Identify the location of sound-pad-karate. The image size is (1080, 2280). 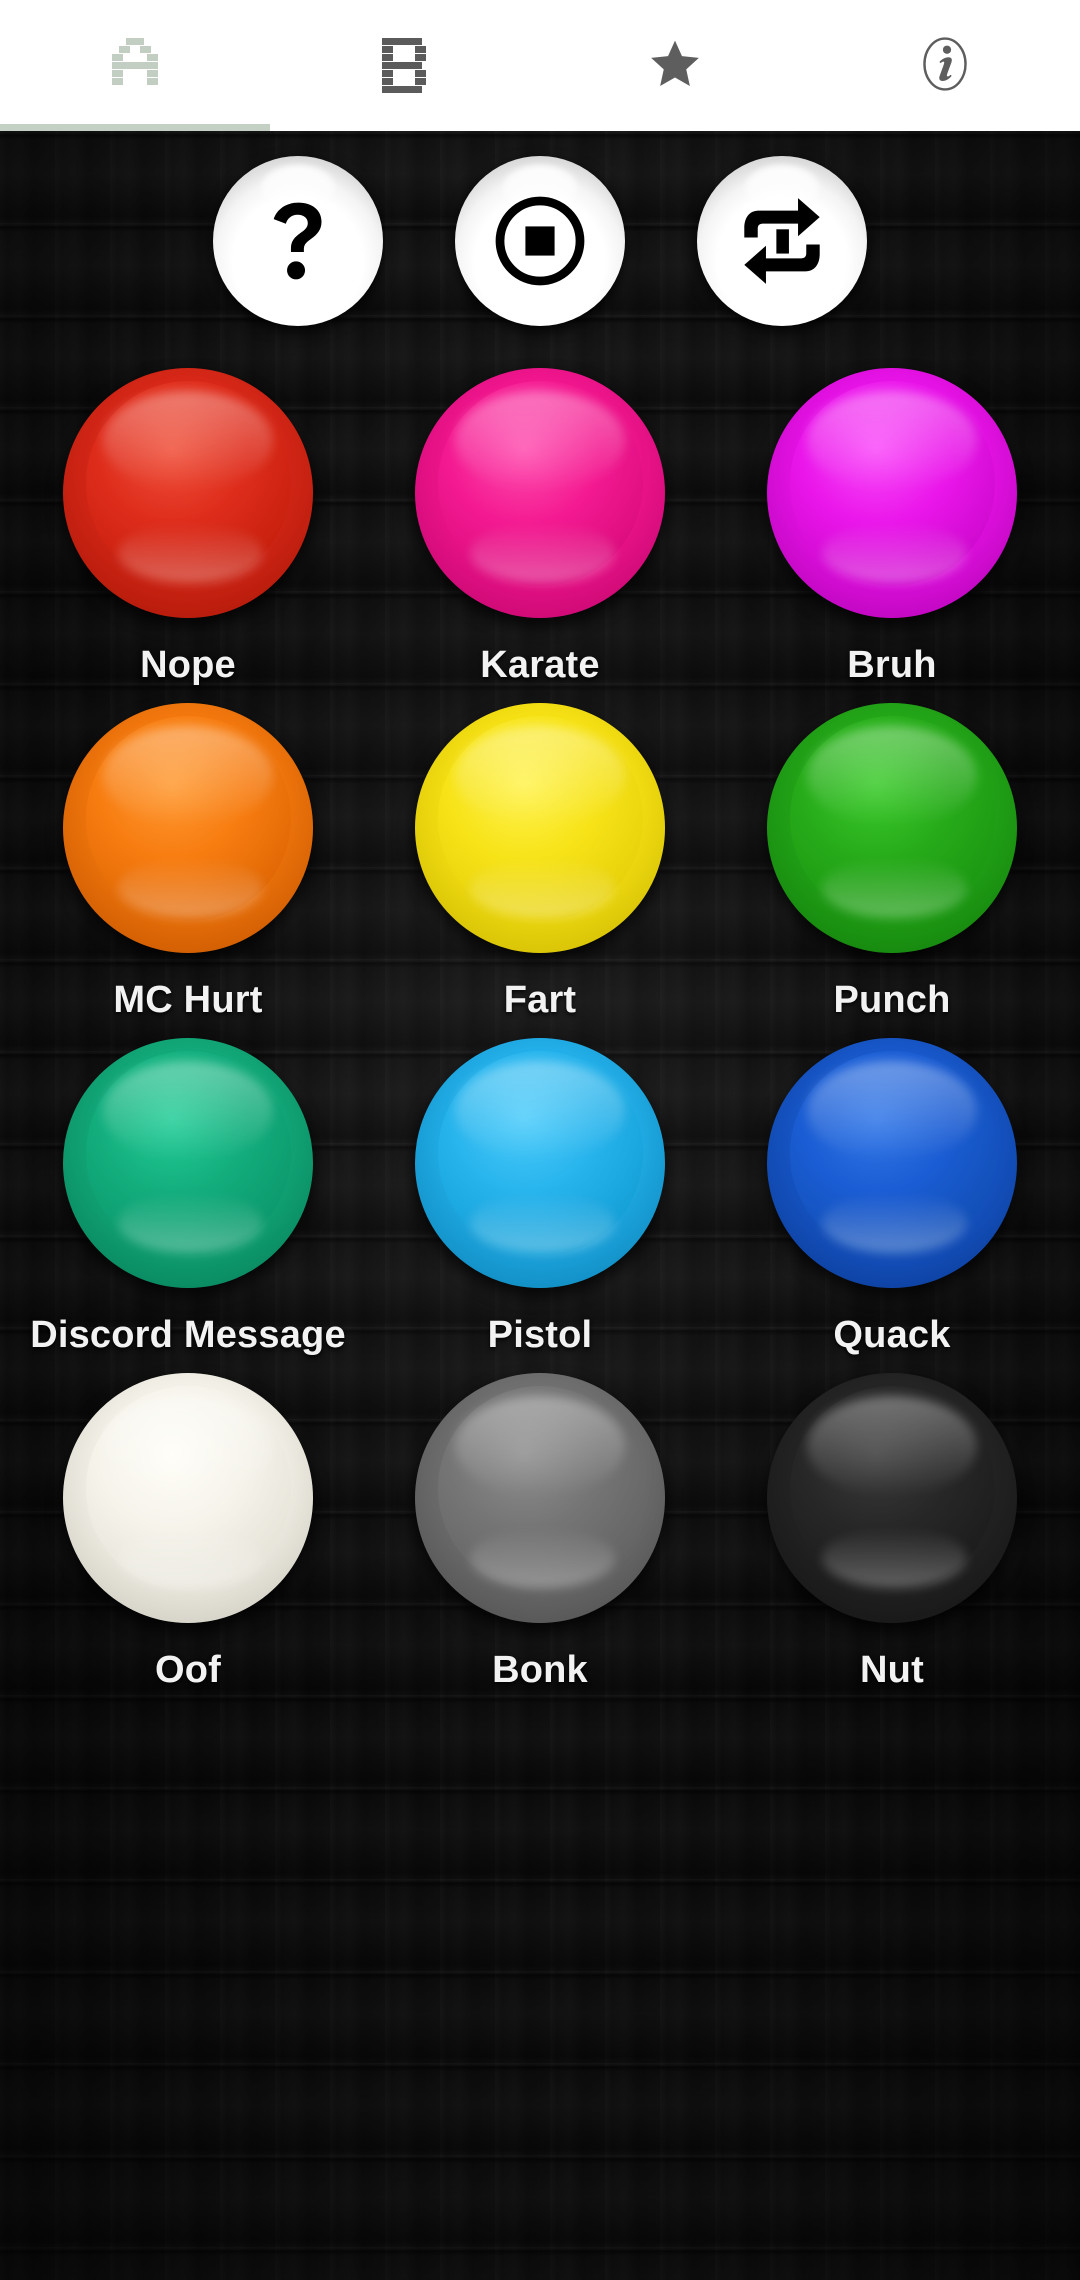
(540, 493).